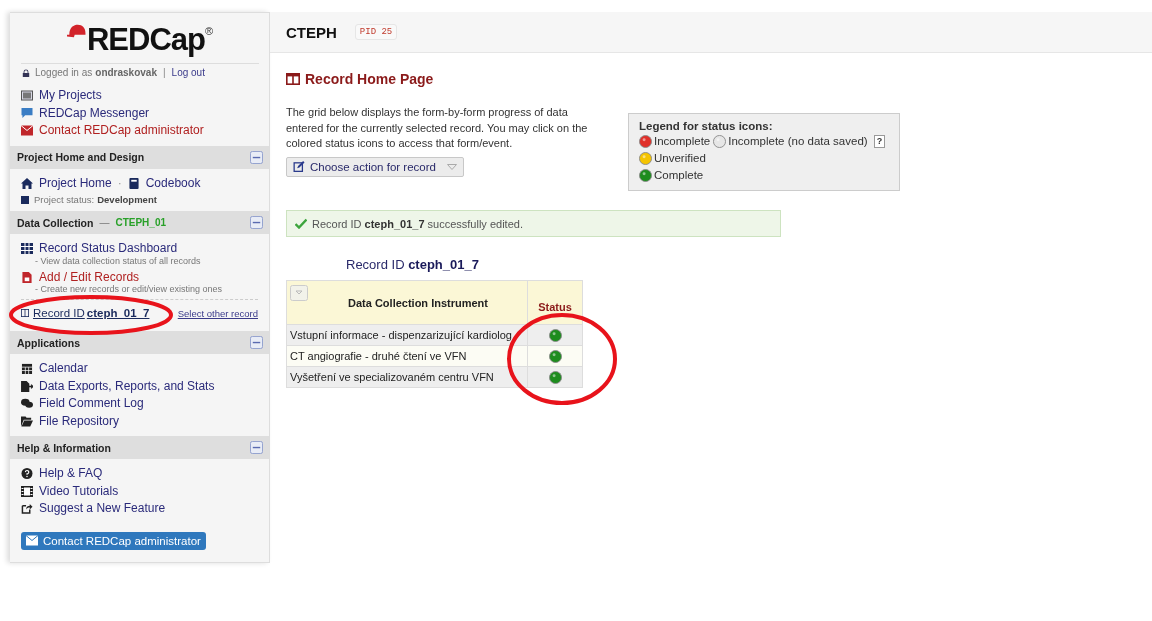 This screenshot has width=1152, height=621. What do you see at coordinates (70, 421) in the screenshot?
I see `sidebar-link: File Repository` at bounding box center [70, 421].